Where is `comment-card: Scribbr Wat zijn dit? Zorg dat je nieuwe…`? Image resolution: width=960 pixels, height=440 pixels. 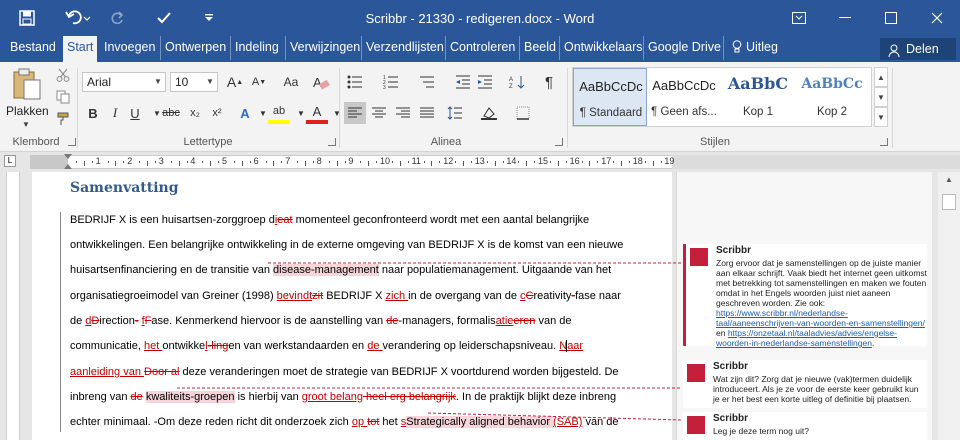 comment-card: Scribbr Wat zijn dit? Zorg dat je nieuwe… is located at coordinates (805, 384).